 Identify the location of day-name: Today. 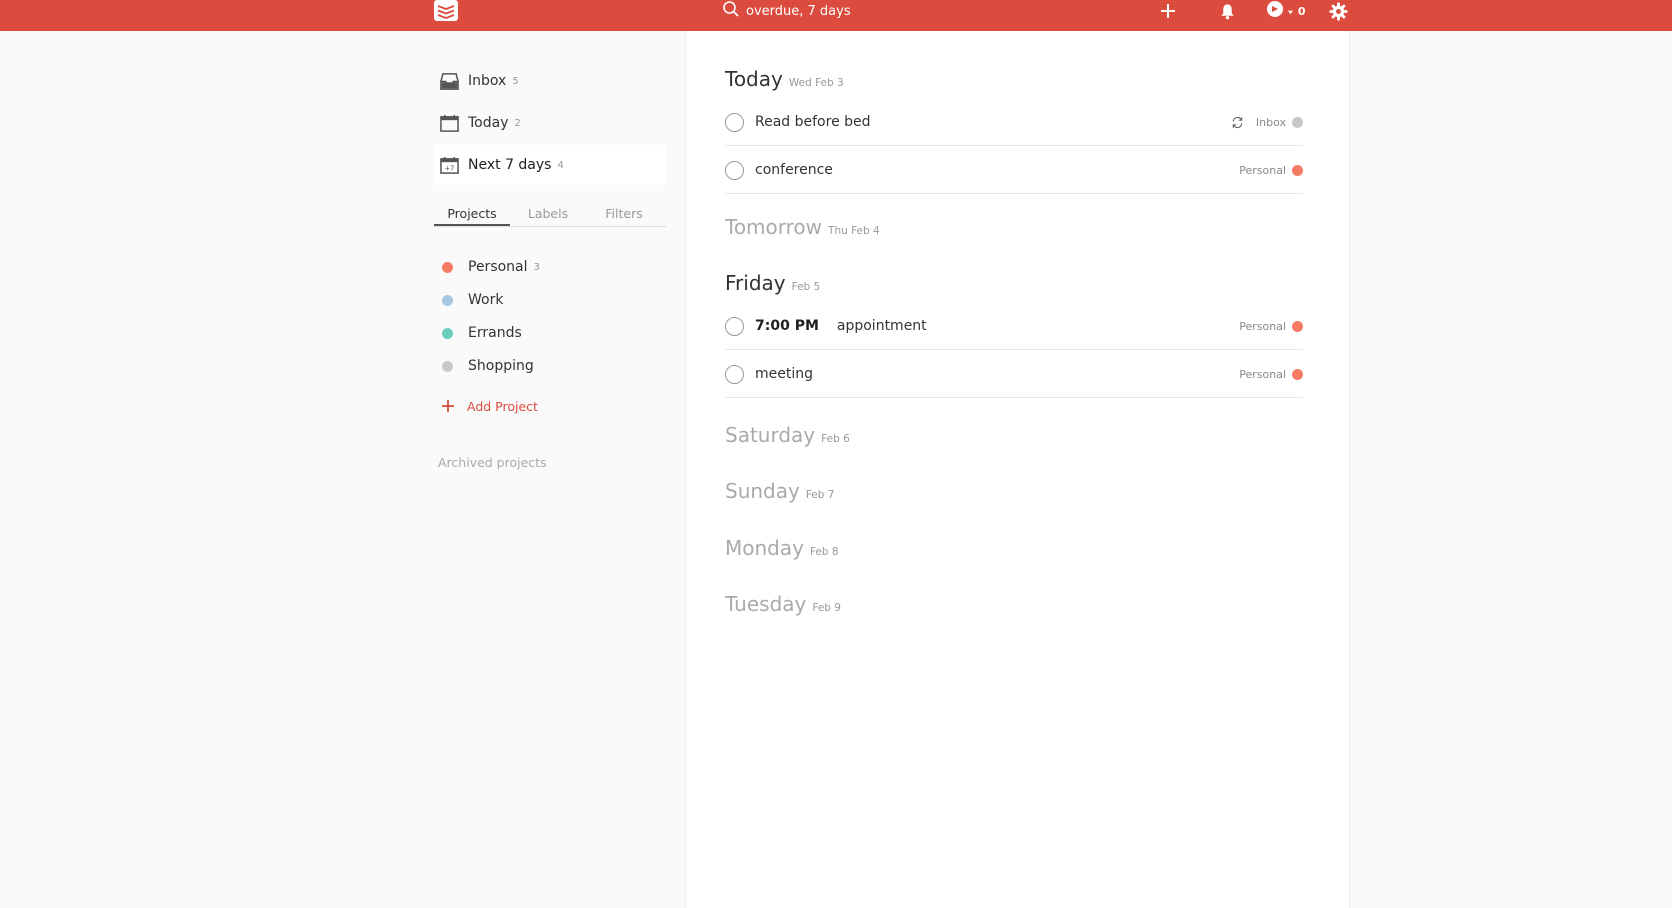
(754, 79).